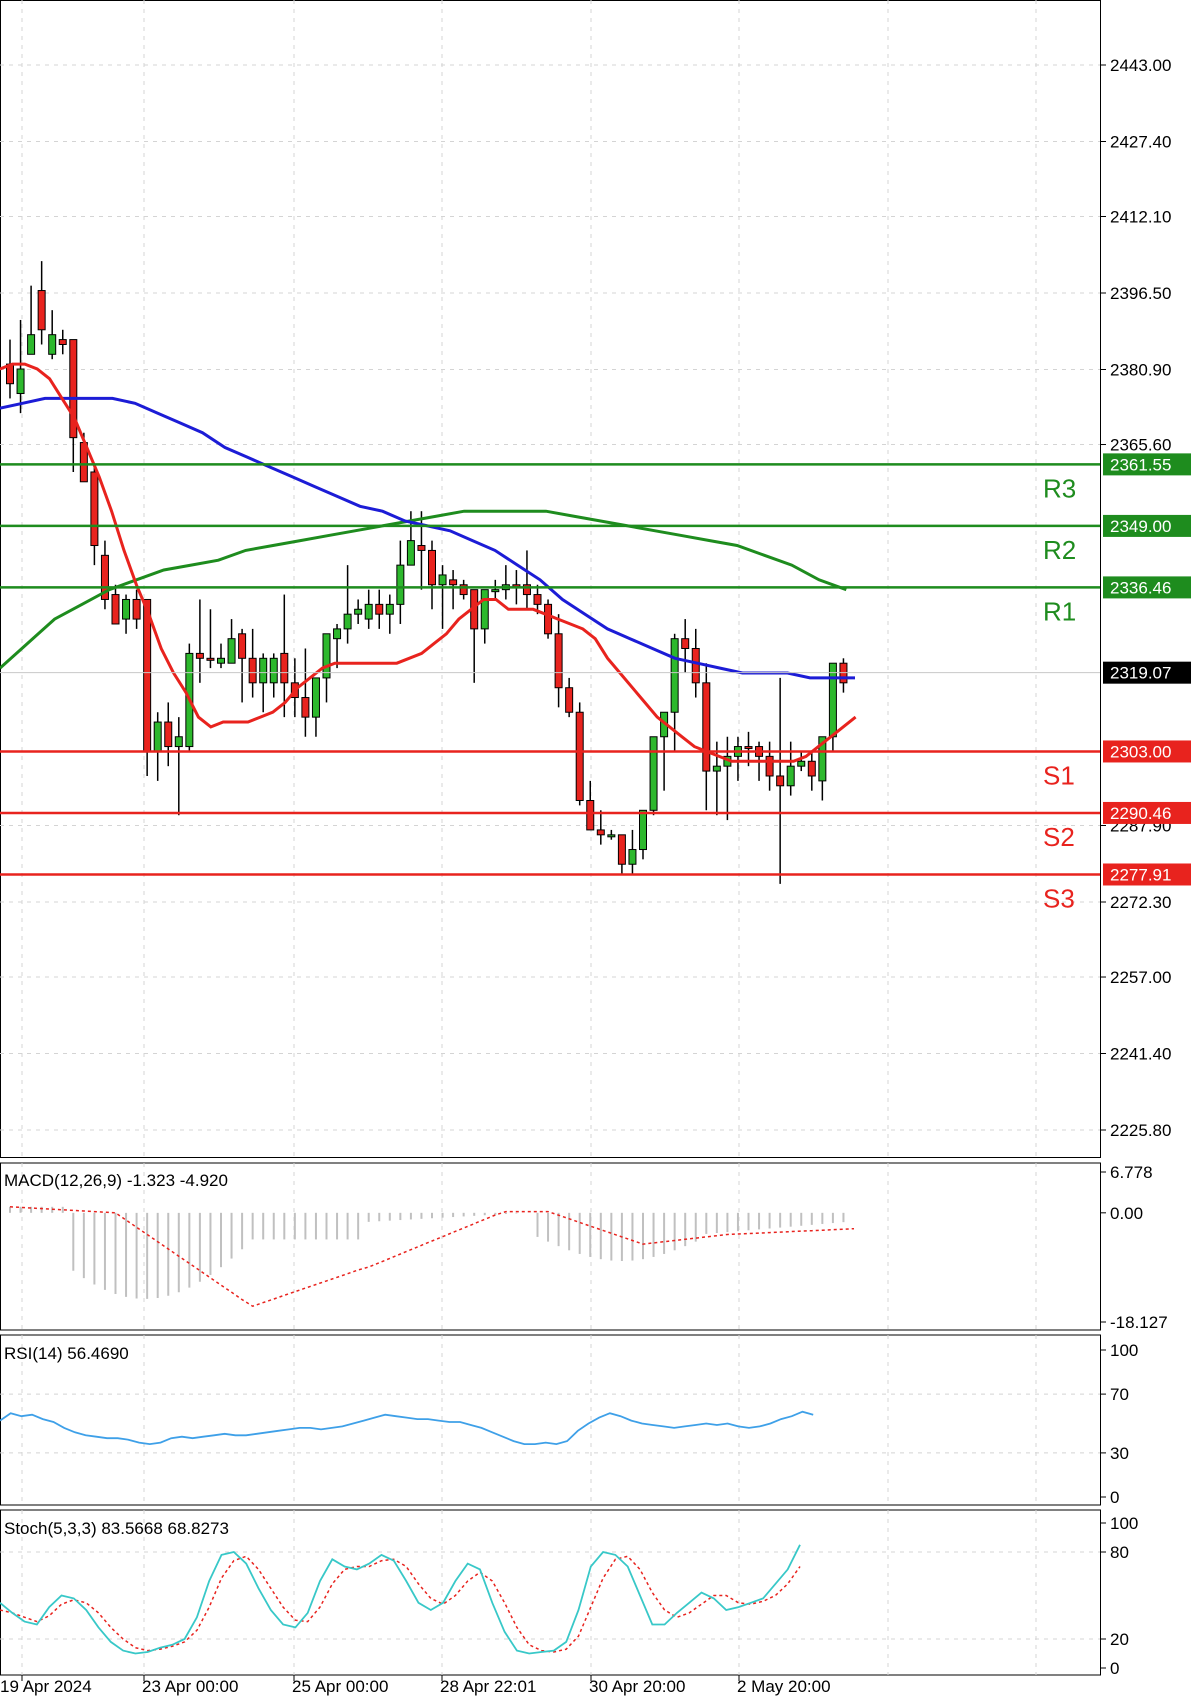 The width and height of the screenshot is (1200, 1697). I want to click on price-tick-label: 2427.40, so click(1140, 141).